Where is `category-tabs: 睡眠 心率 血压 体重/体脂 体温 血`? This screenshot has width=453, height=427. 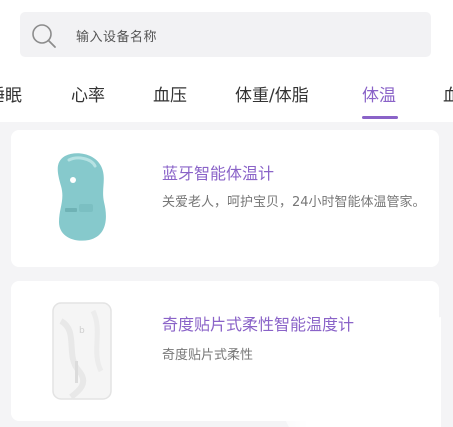 category-tabs: 睡眠 心率 血压 体重/体脂 体温 血 is located at coordinates (226, 100).